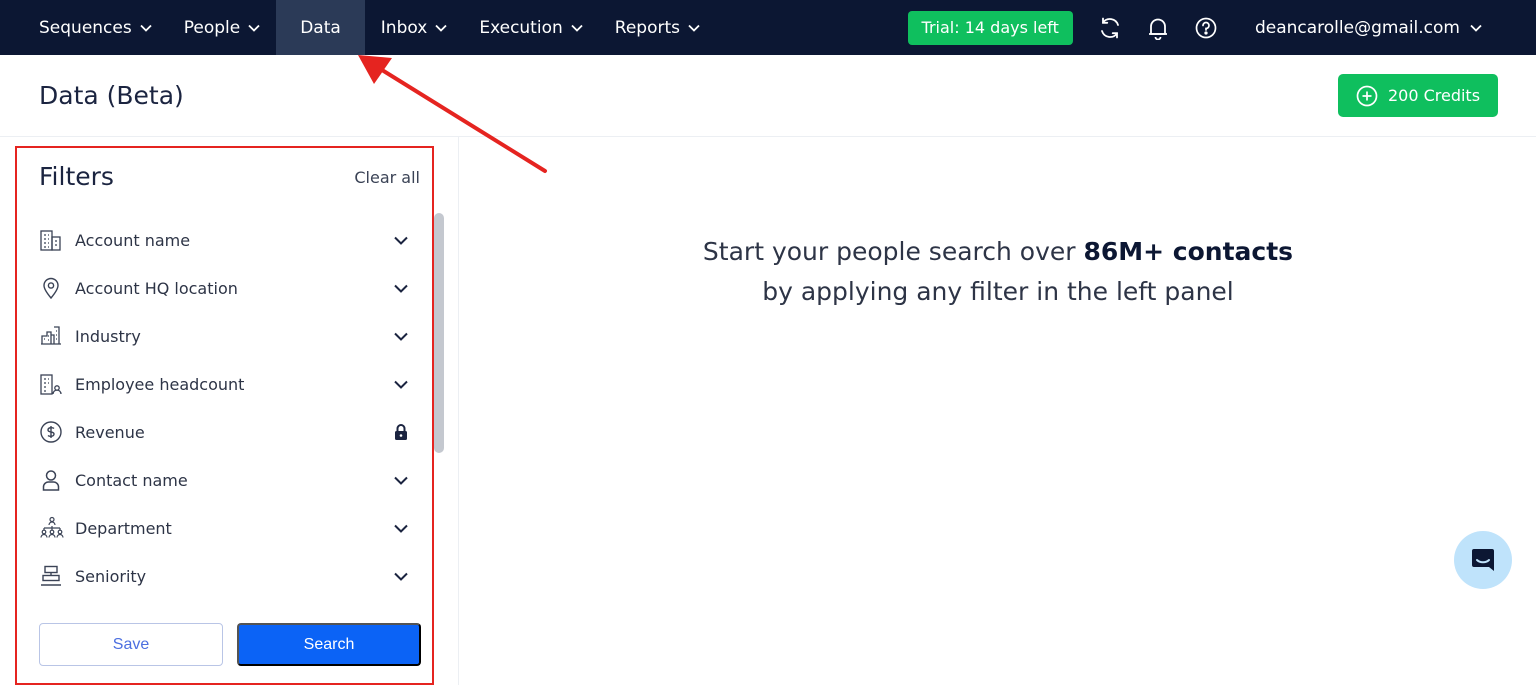 The height and width of the screenshot is (685, 1536). I want to click on bell-icon, so click(1158, 28).